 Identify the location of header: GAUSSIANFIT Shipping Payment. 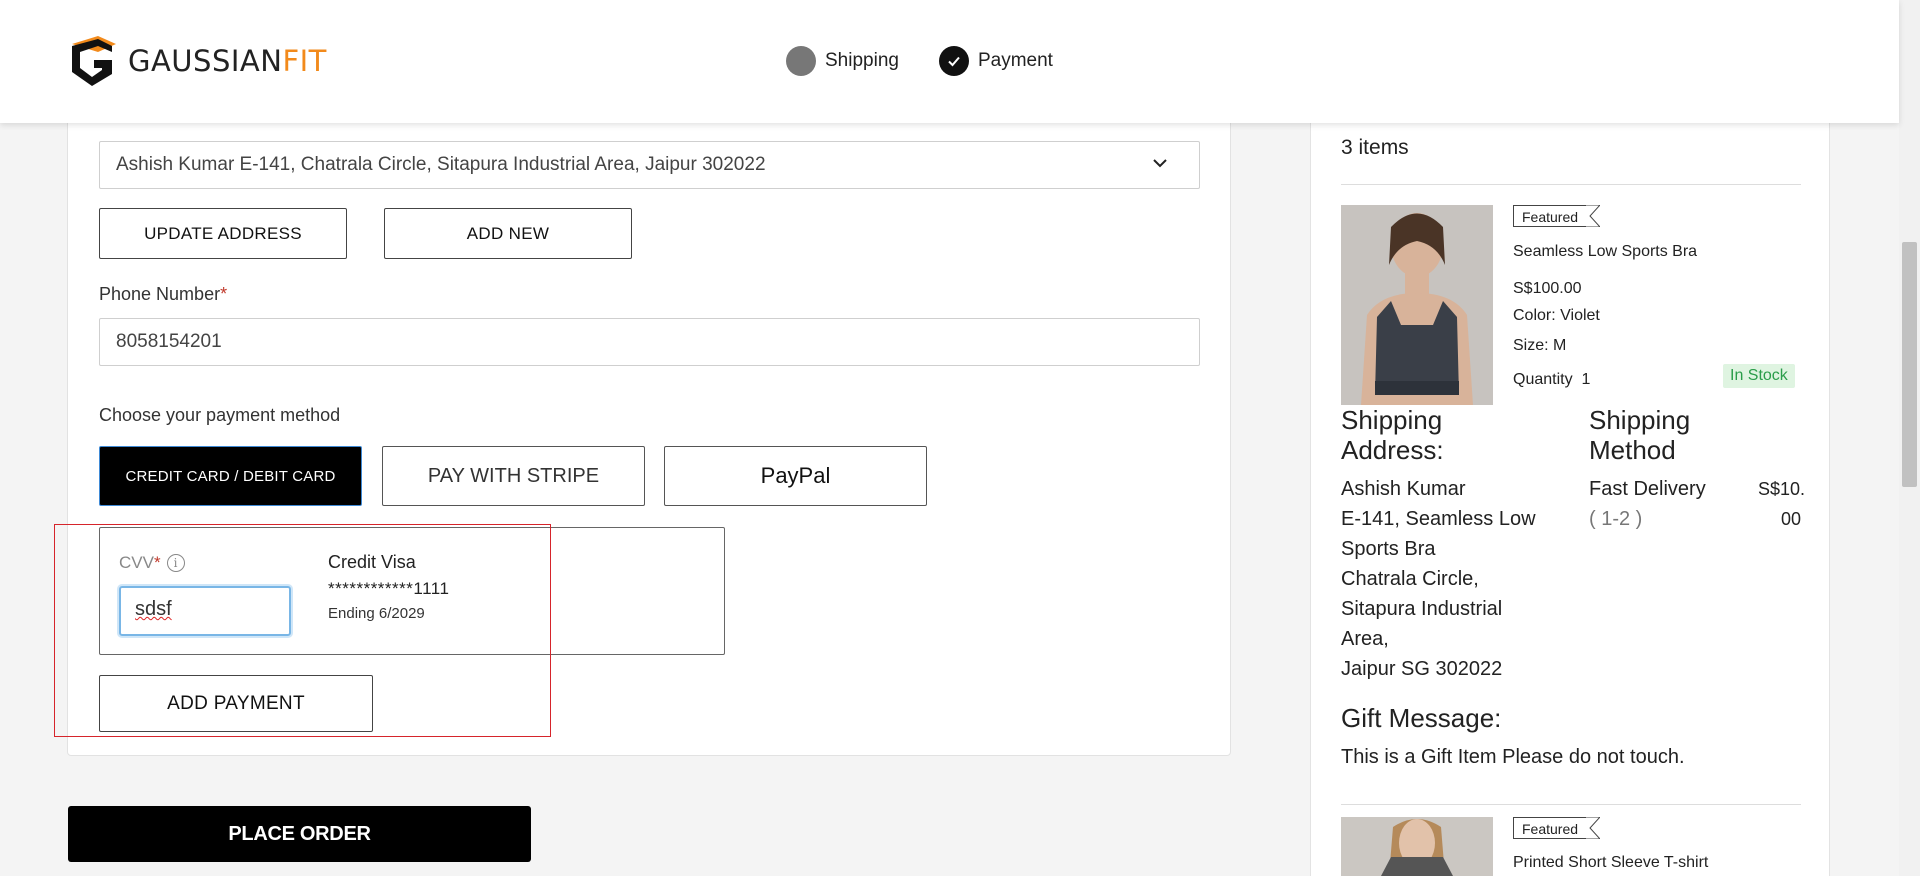
(949, 61).